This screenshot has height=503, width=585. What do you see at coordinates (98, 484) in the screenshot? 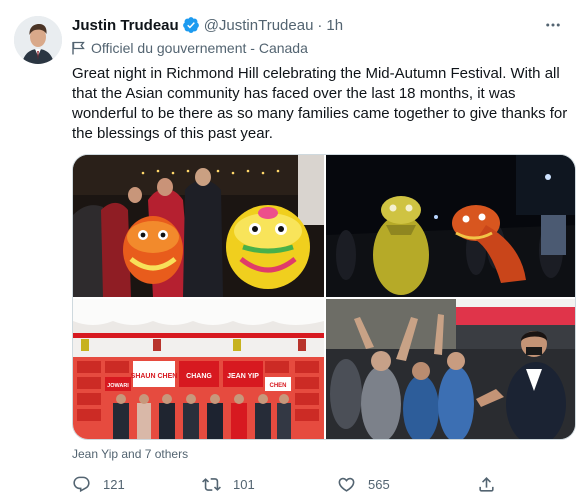
I see `reply-button: 121` at bounding box center [98, 484].